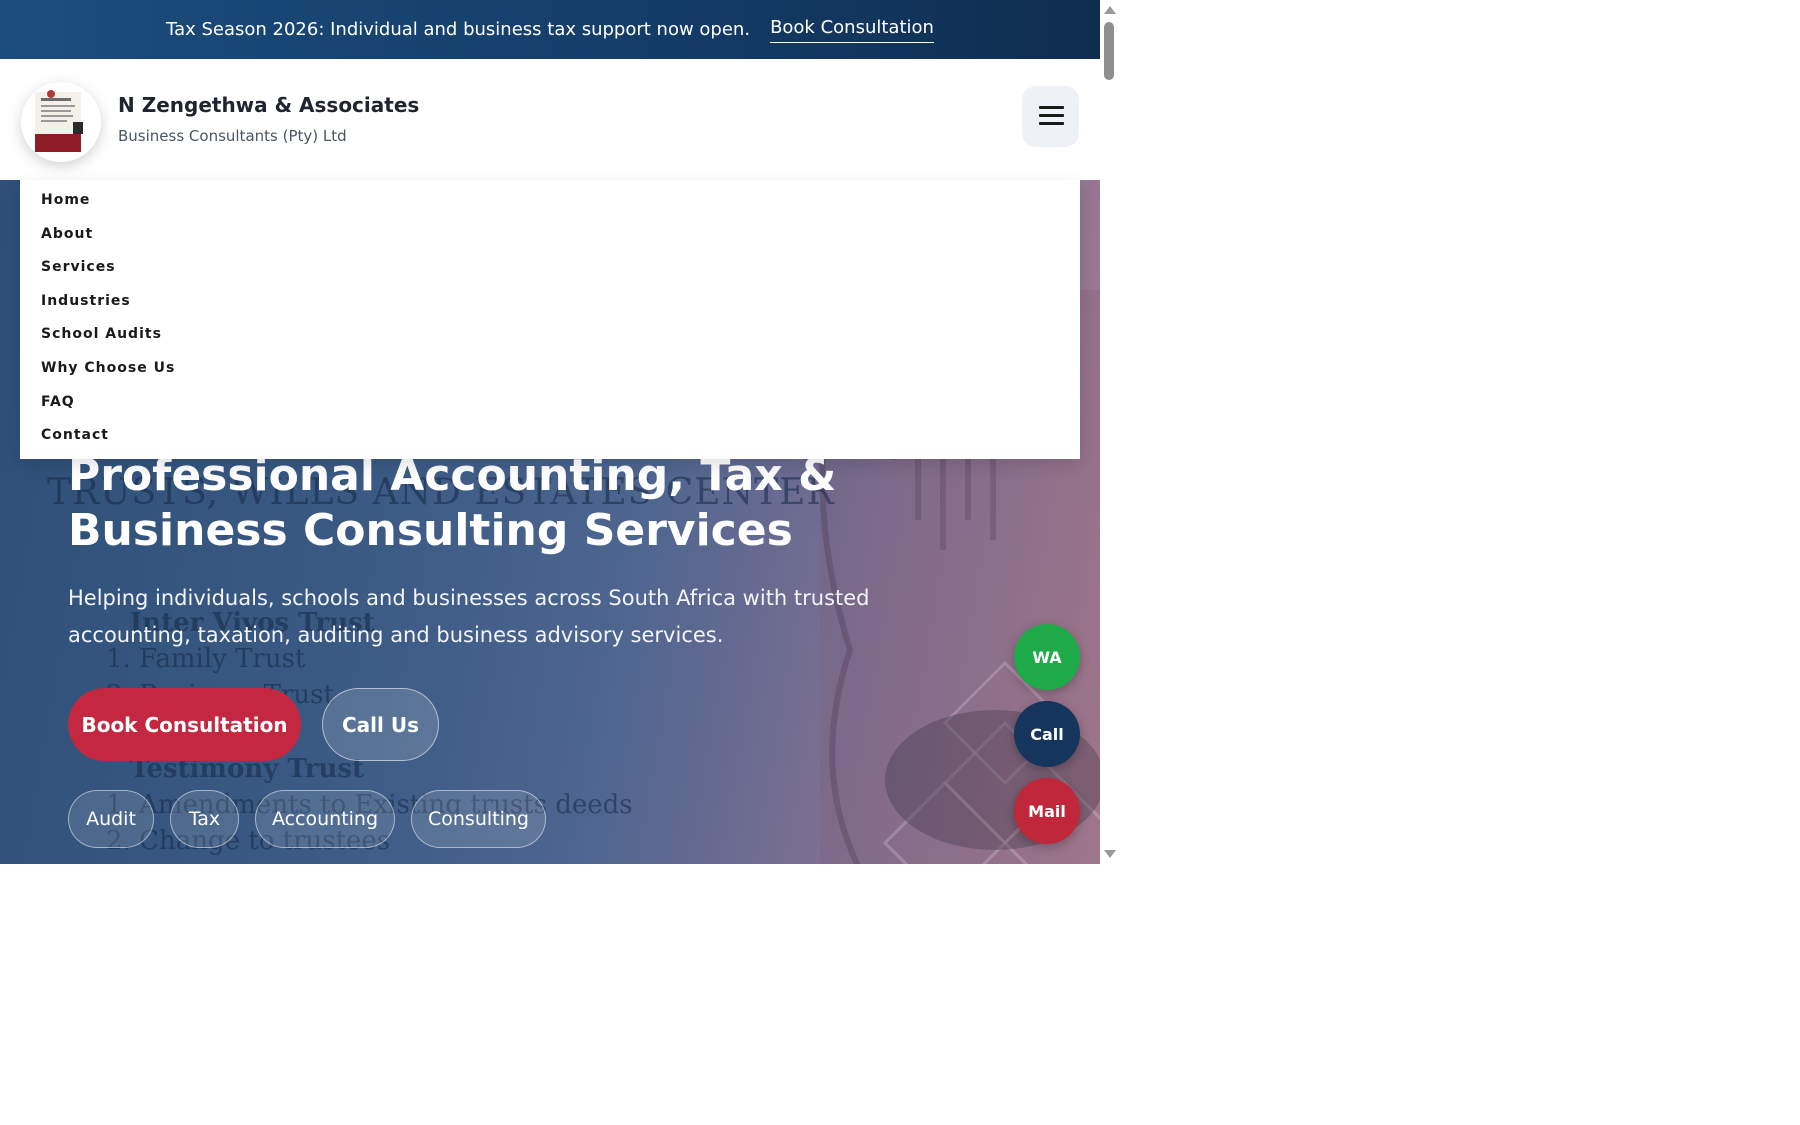 The height and width of the screenshot is (1125, 1800). I want to click on scroll-down-arrow-icon, so click(1110, 854).